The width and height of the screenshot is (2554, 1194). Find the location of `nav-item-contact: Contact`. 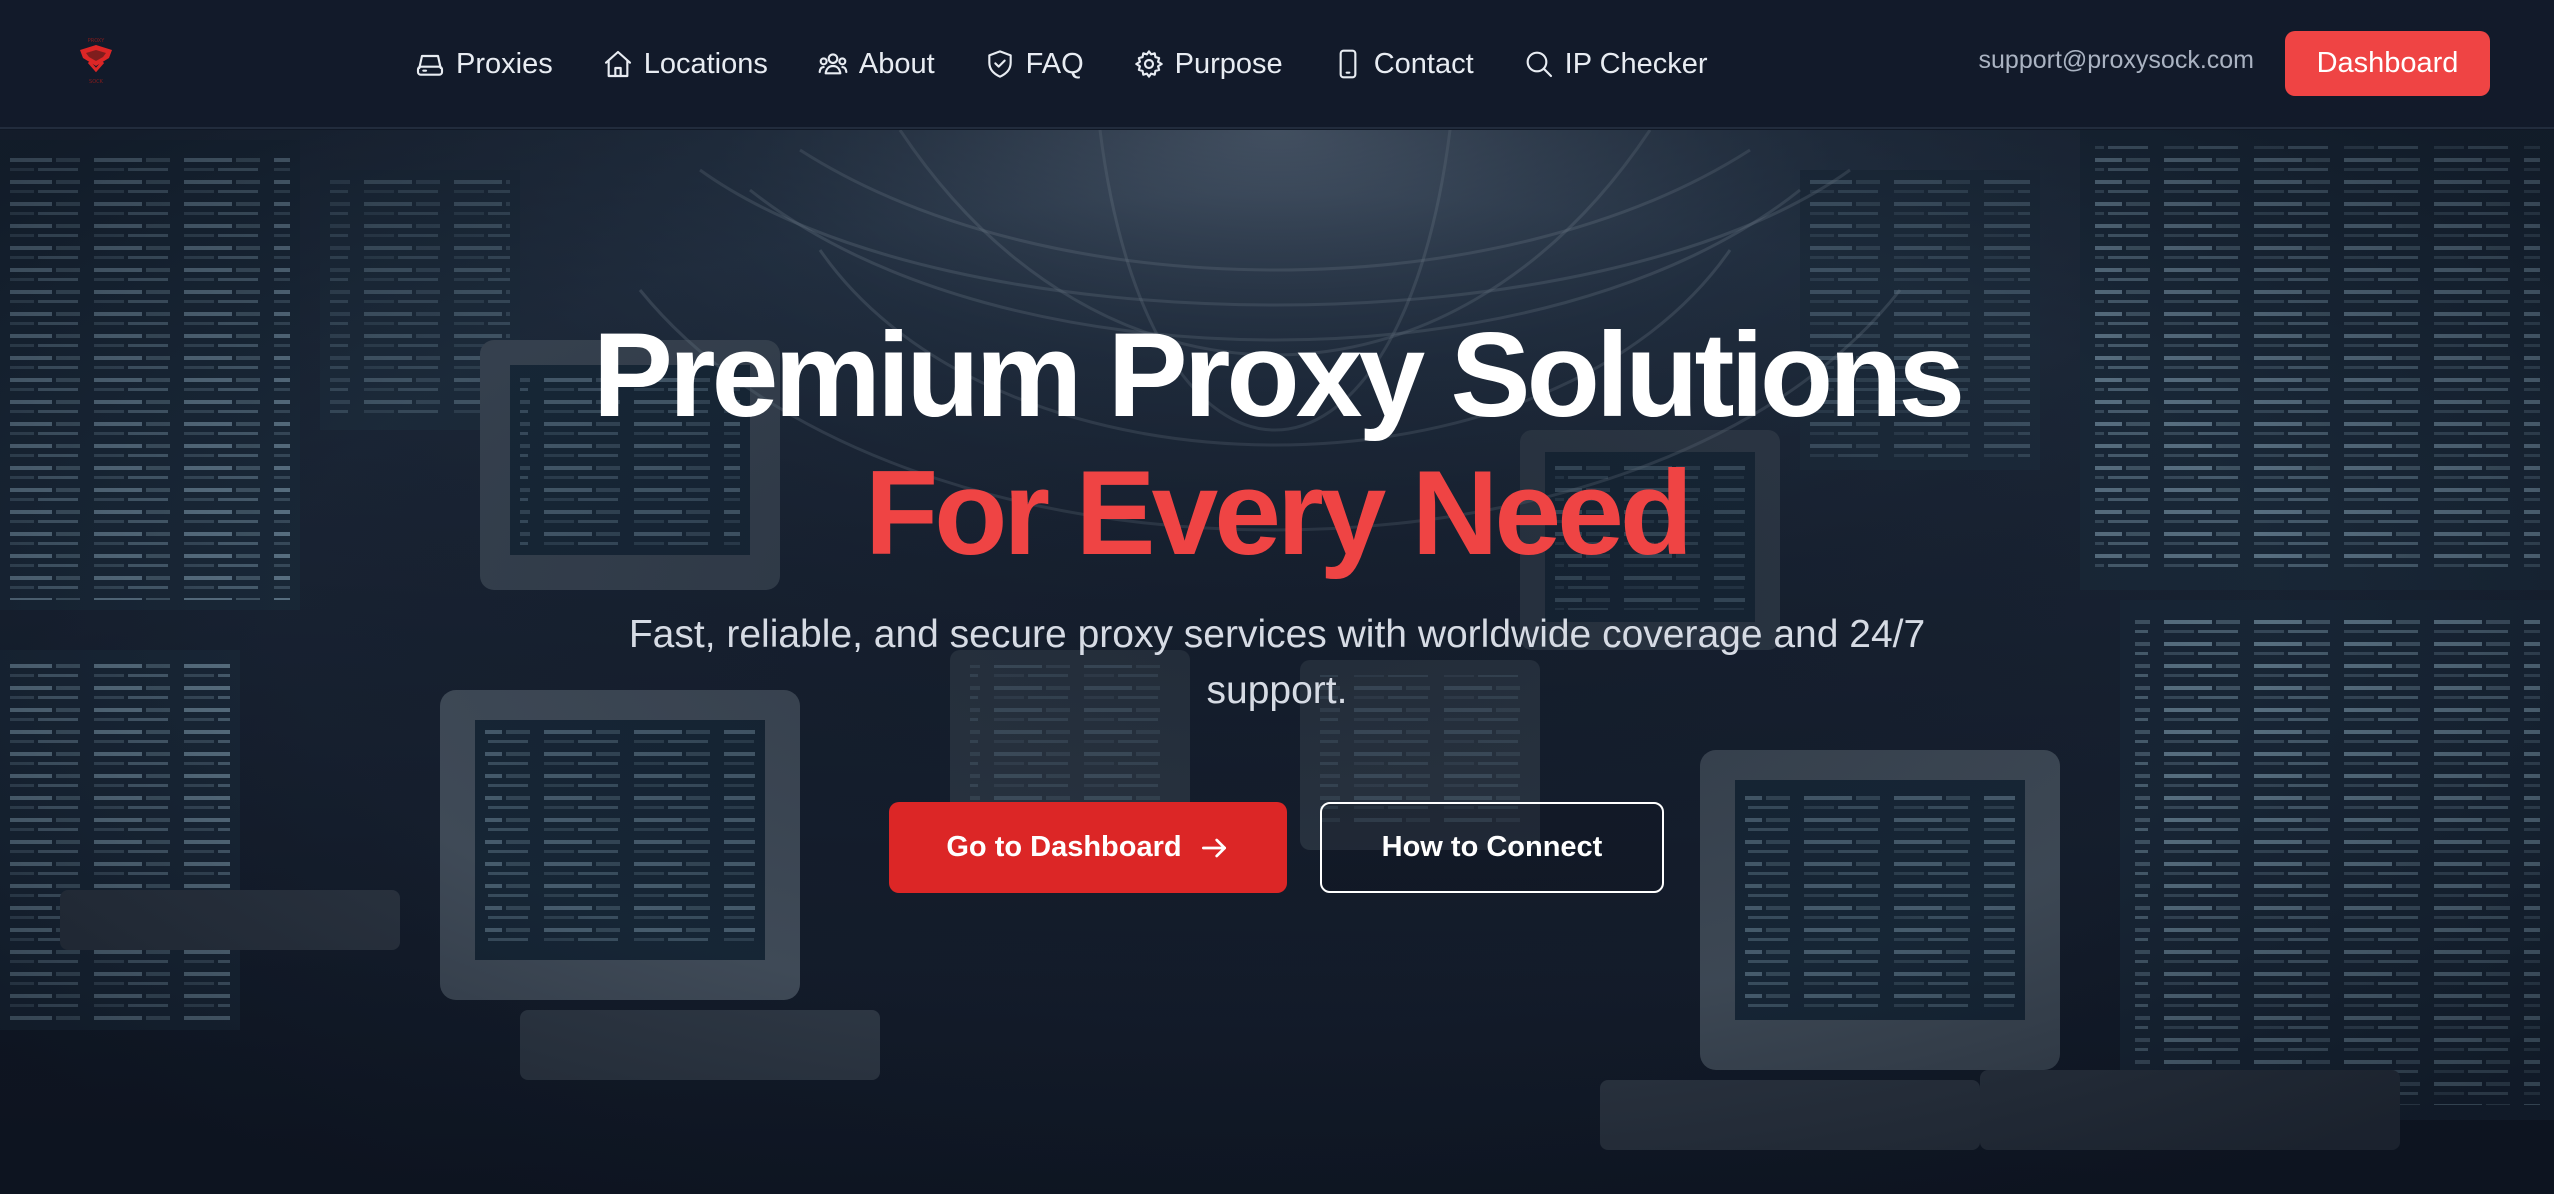

nav-item-contact: Contact is located at coordinates (1403, 64).